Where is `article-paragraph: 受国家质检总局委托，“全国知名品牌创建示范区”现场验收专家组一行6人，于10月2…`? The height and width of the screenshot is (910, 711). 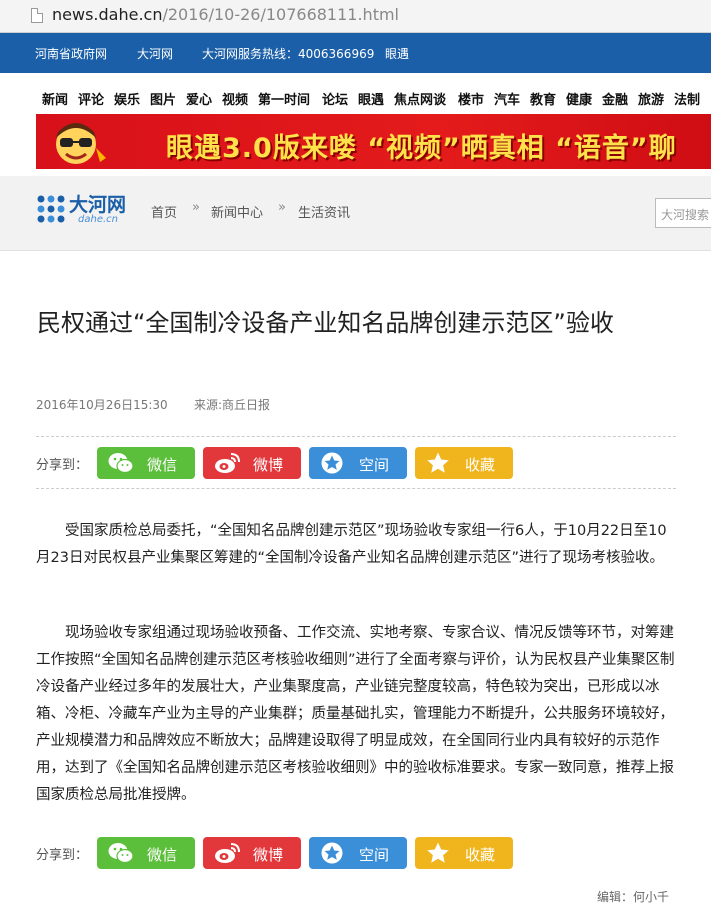
article-paragraph: 受国家质检总局委托，“全国知名品牌创建示范区”现场验收专家组一行6人，于10月2… is located at coordinates (351, 544).